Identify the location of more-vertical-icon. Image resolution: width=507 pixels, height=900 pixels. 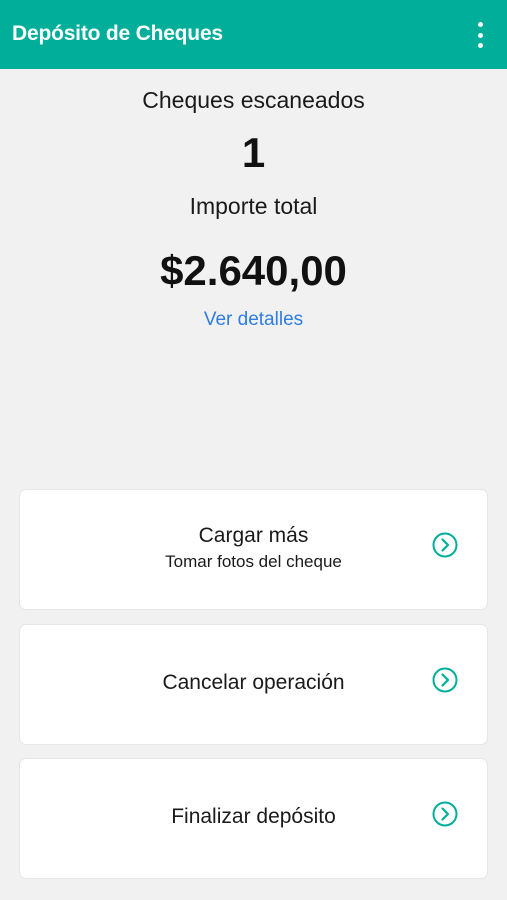
(480, 35).